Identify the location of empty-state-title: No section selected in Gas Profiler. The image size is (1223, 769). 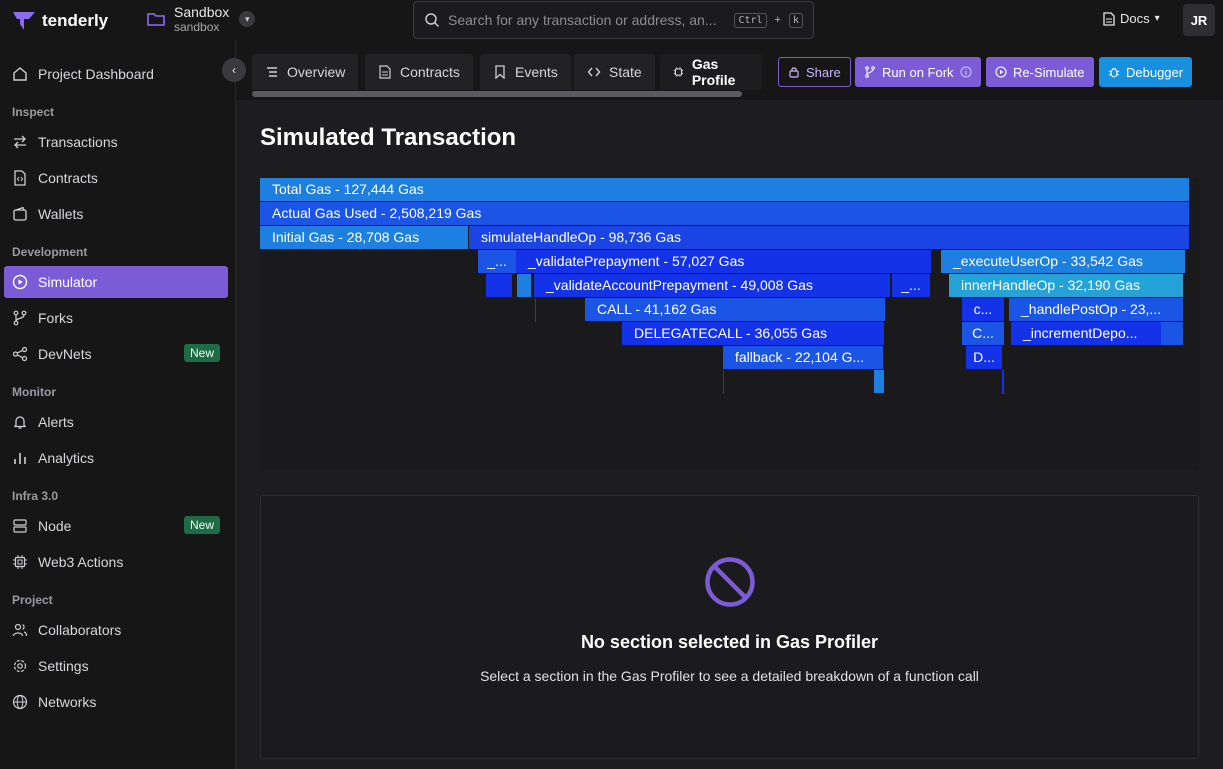
(729, 642).